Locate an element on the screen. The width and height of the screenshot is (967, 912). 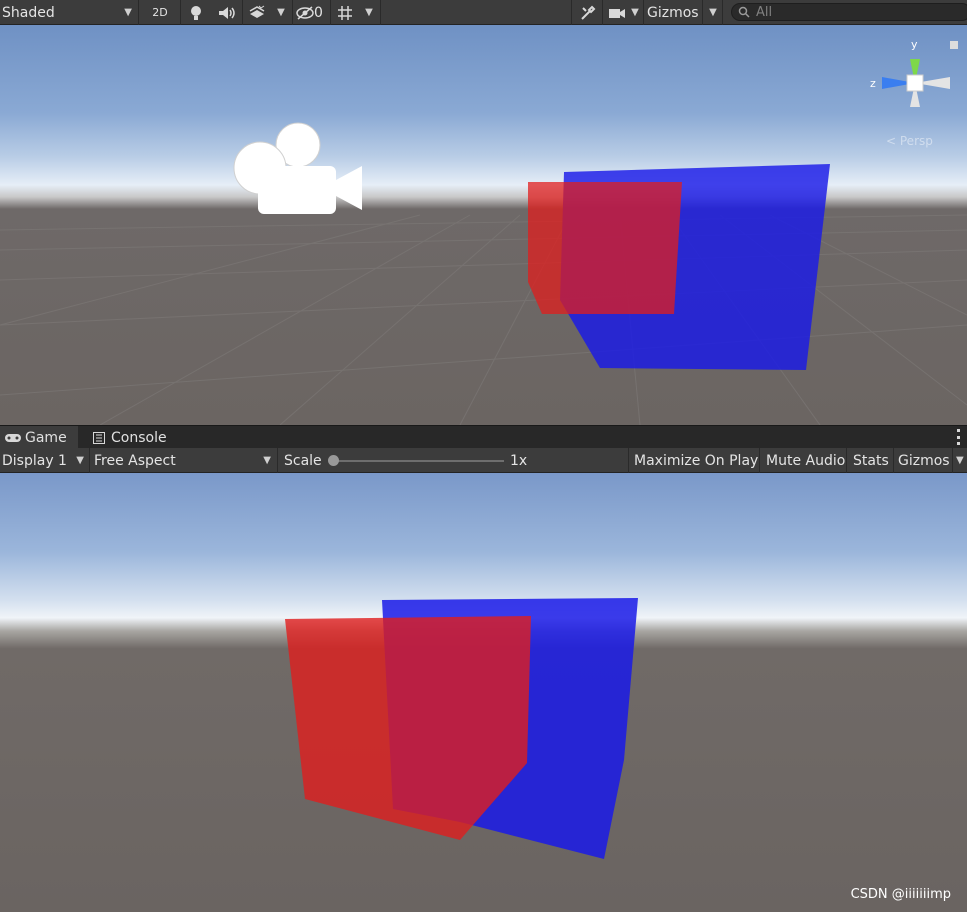
draw-mode-label: Shaded is located at coordinates (28, 12).